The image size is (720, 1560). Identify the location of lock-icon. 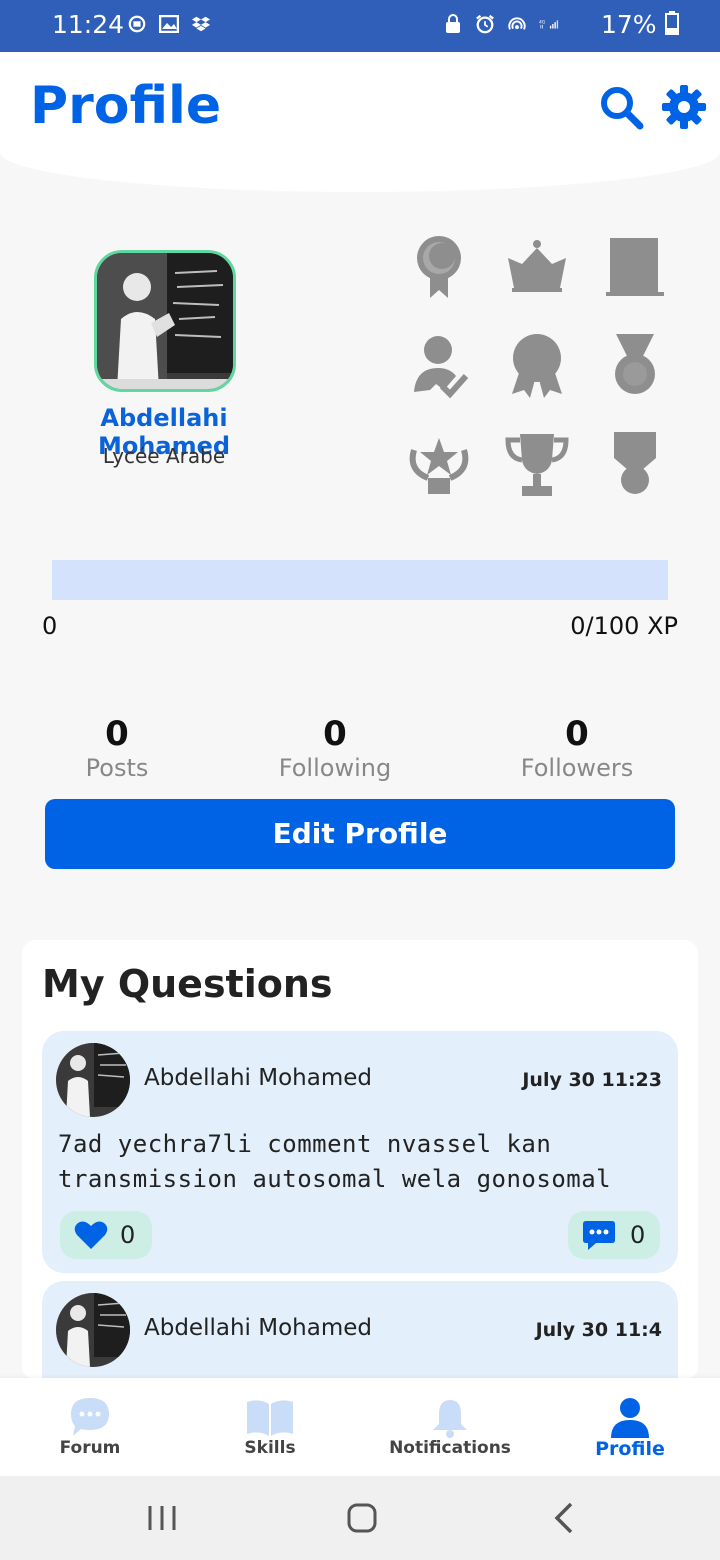
(453, 24).